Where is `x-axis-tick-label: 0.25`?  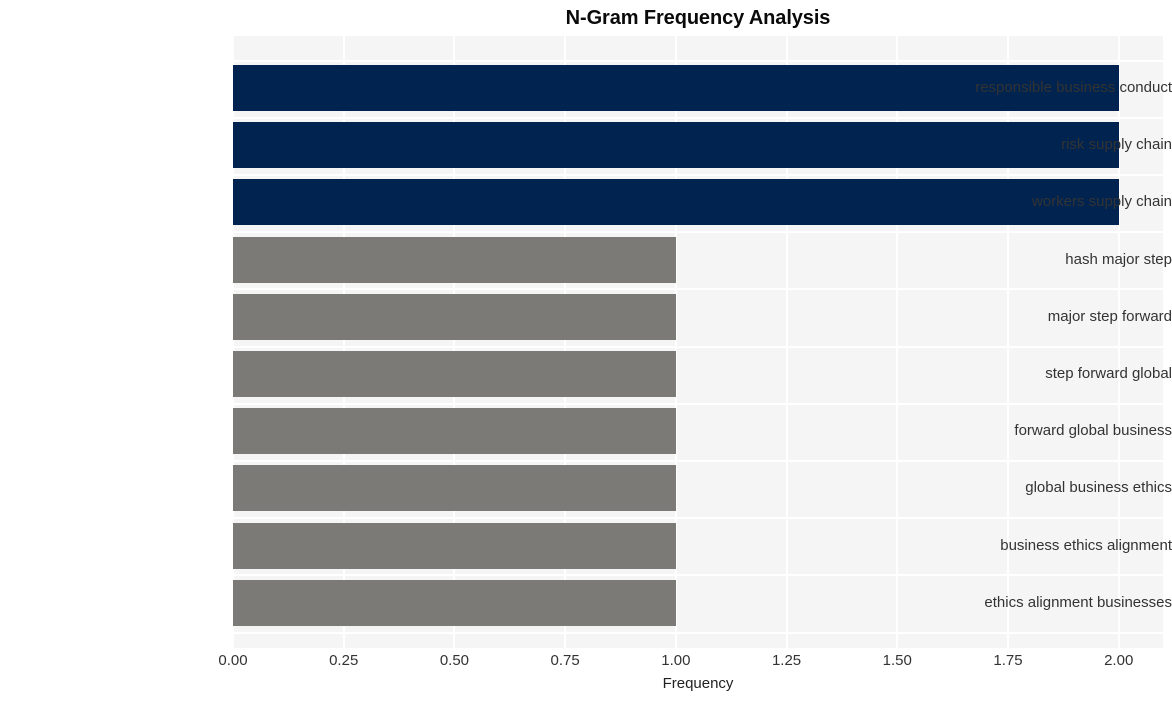 x-axis-tick-label: 0.25 is located at coordinates (344, 660).